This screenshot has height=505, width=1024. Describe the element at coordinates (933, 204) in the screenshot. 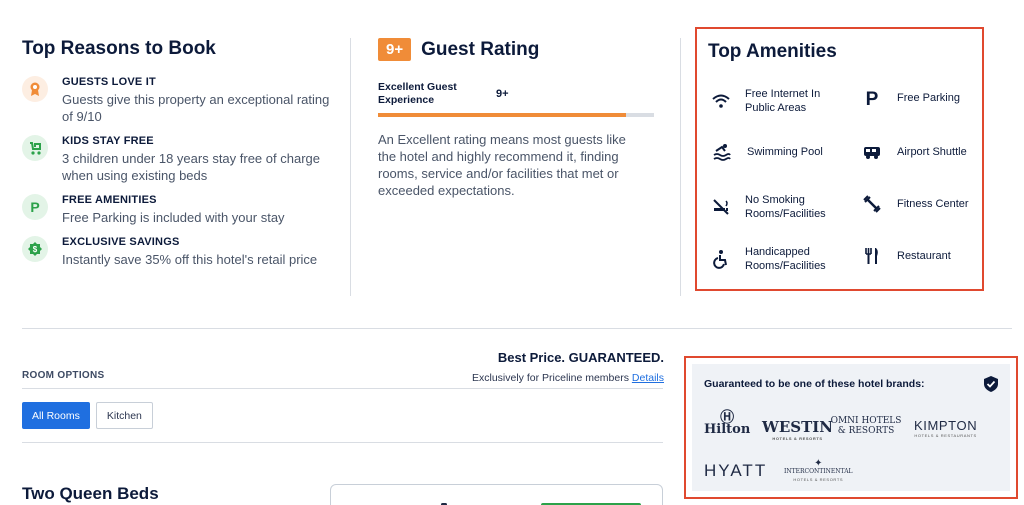

I see `amenity-label: Fitness Center` at that location.